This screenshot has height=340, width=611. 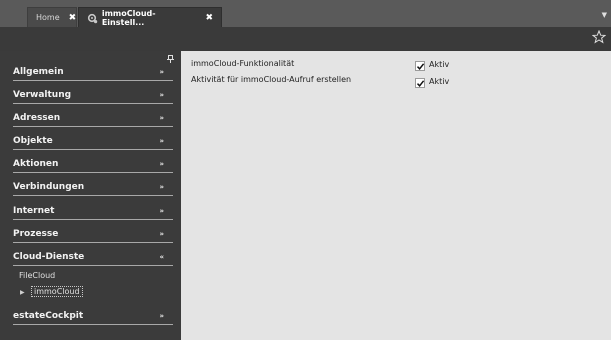 What do you see at coordinates (93, 94) in the screenshot?
I see `sidebar-section-verwaltung: Verwaltung »` at bounding box center [93, 94].